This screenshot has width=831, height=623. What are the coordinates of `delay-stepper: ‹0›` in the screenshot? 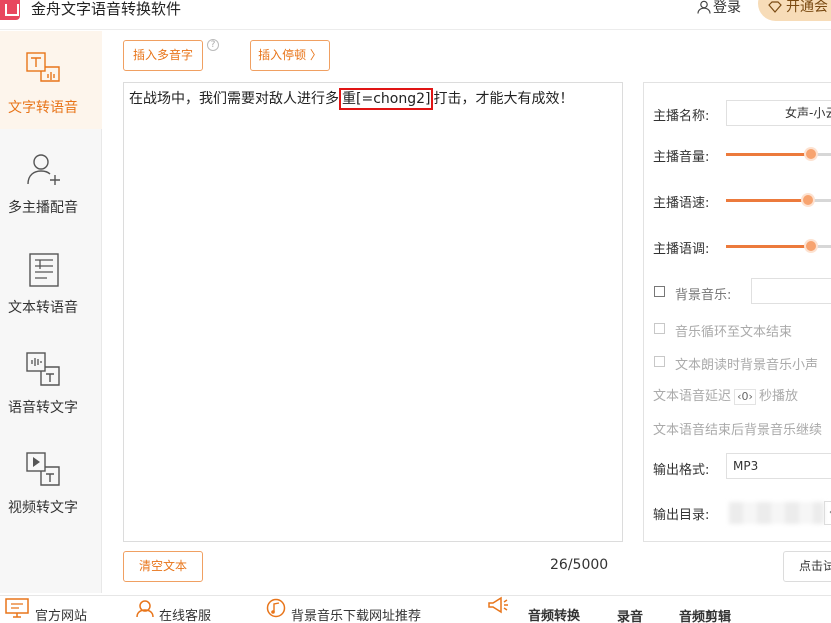 It's located at (745, 397).